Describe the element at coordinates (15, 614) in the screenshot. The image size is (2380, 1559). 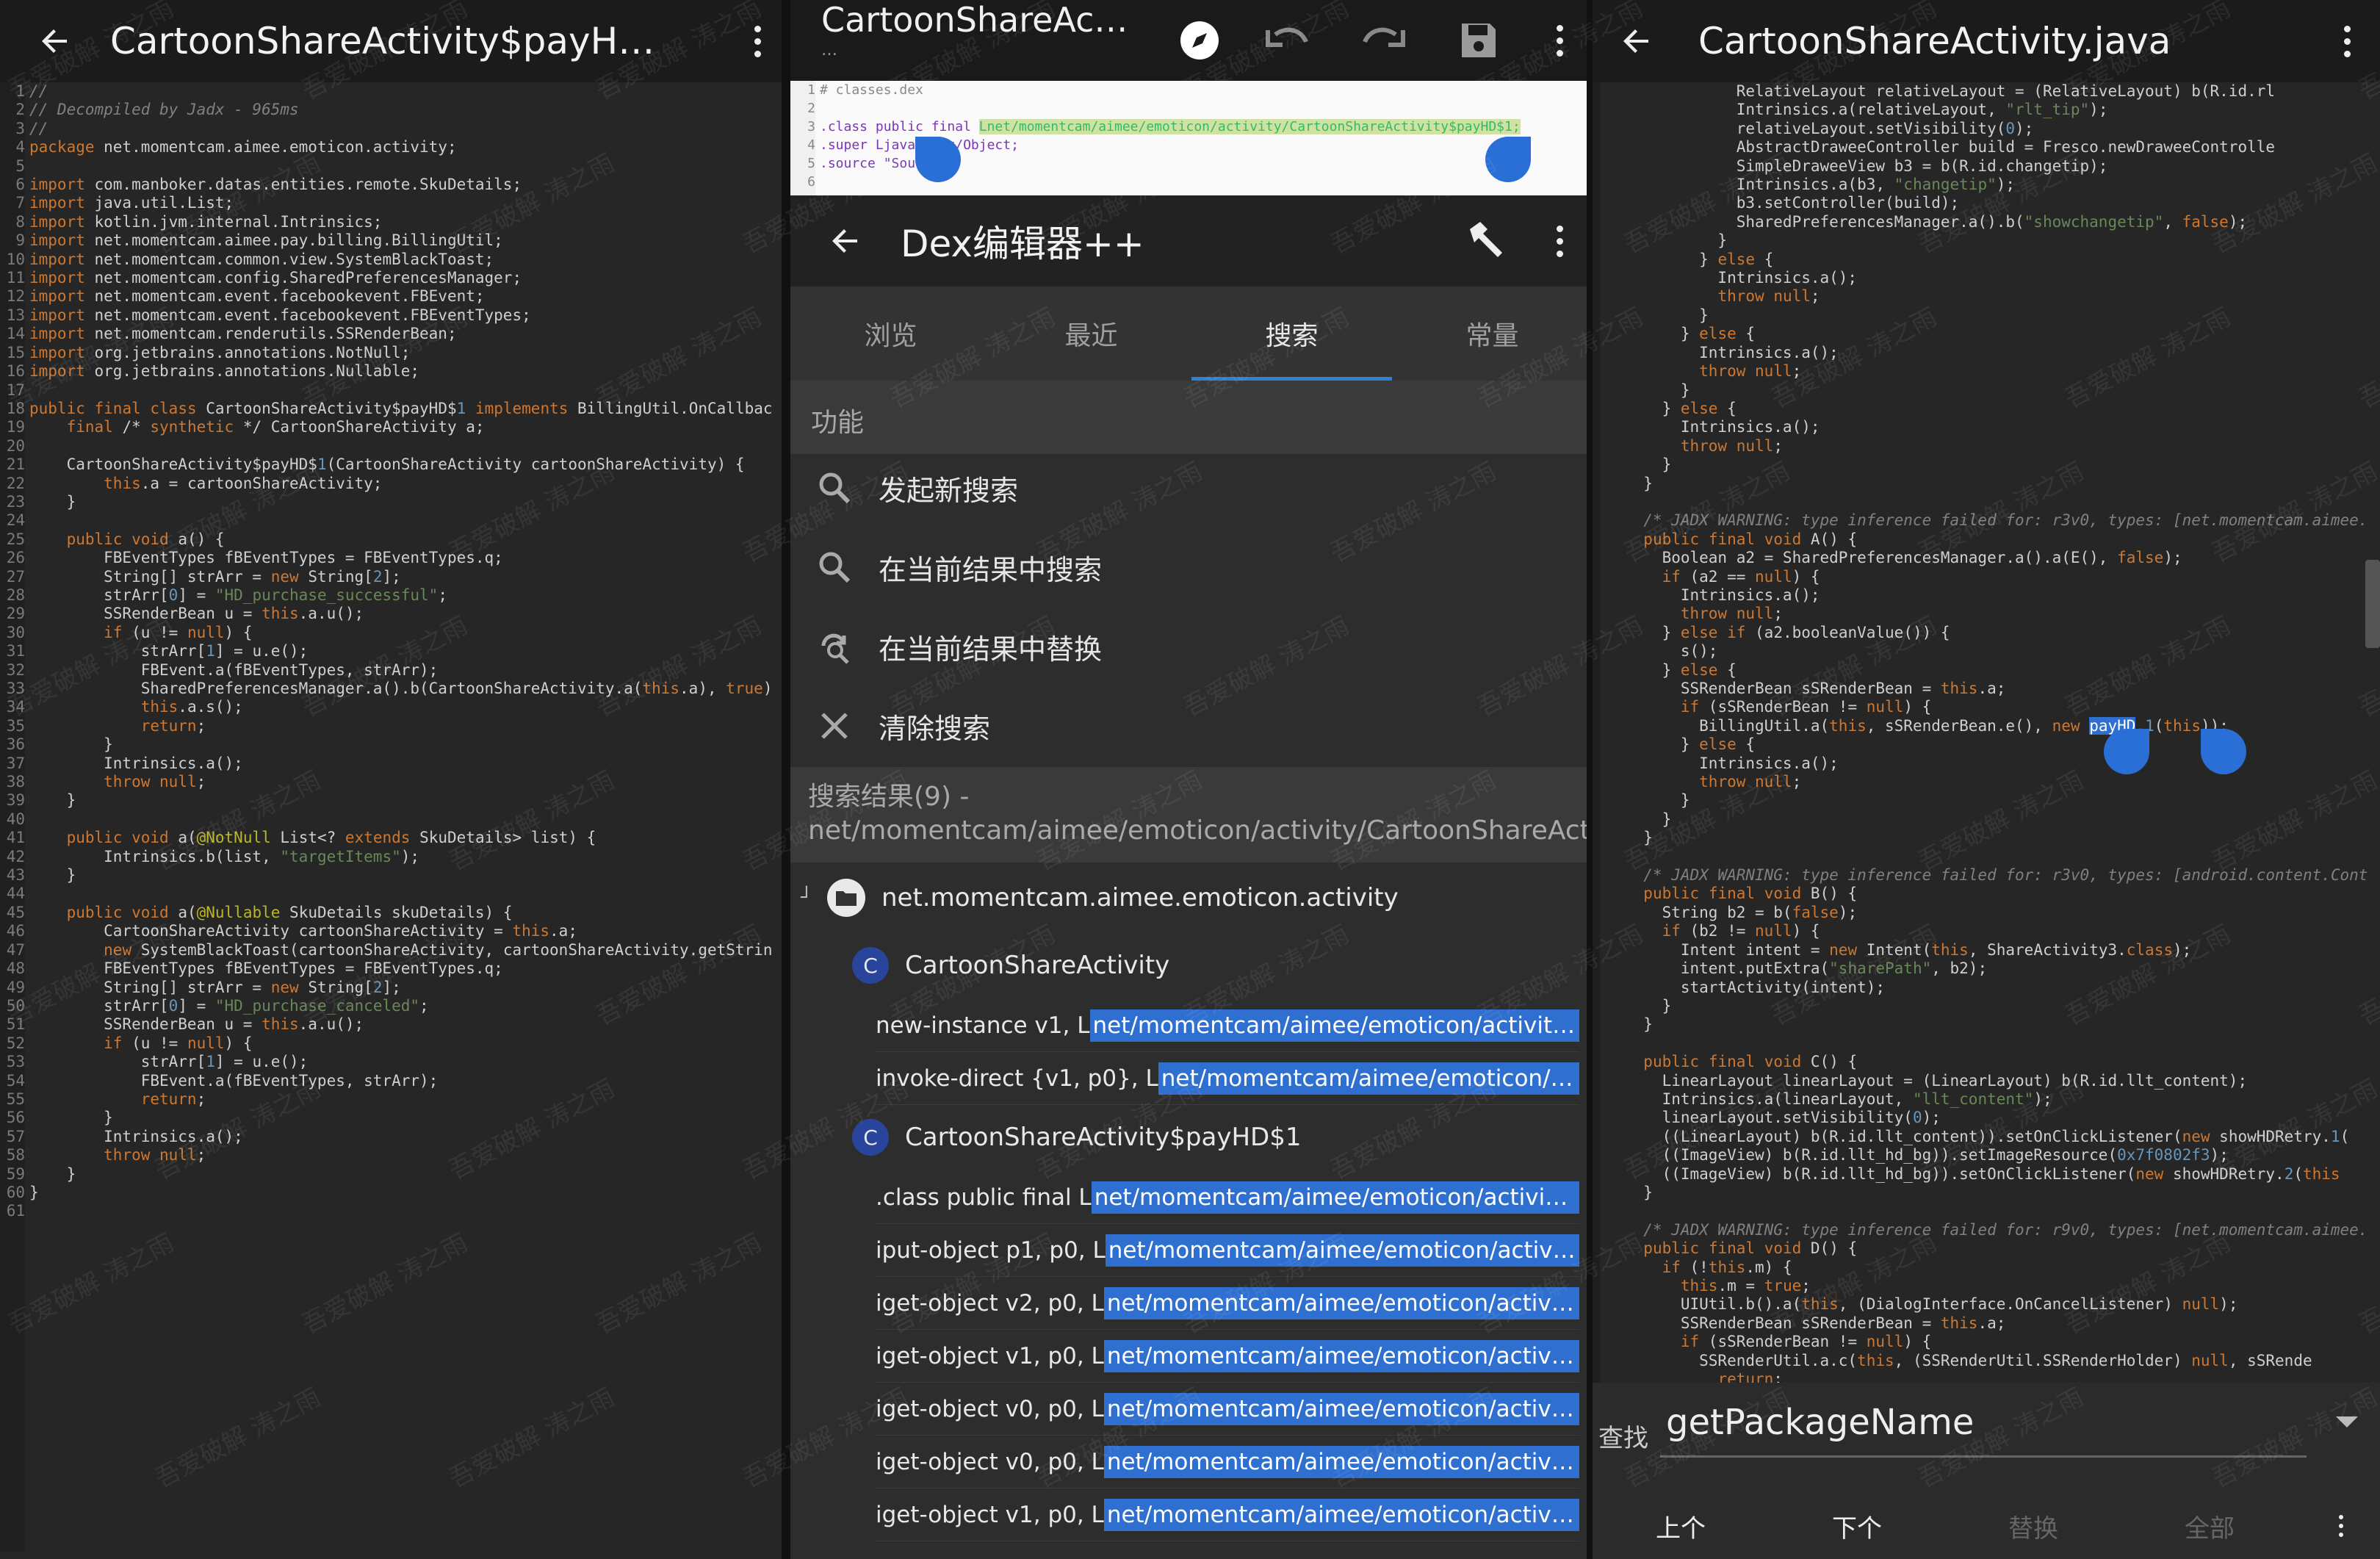
I see `line-number: 29` at that location.